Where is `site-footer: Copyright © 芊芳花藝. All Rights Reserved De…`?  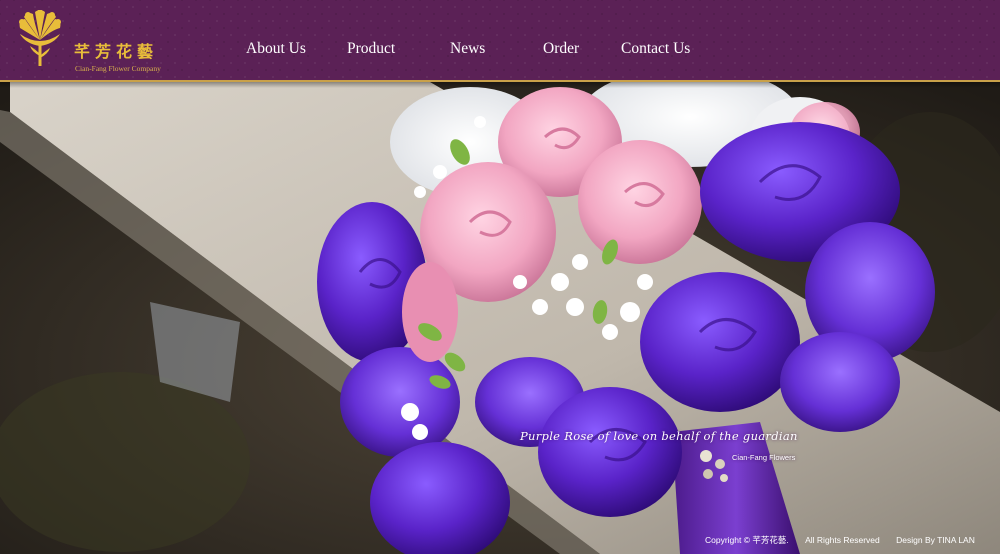
site-footer: Copyright © 芊芳花藝. All Rights Reserved De… is located at coordinates (840, 540).